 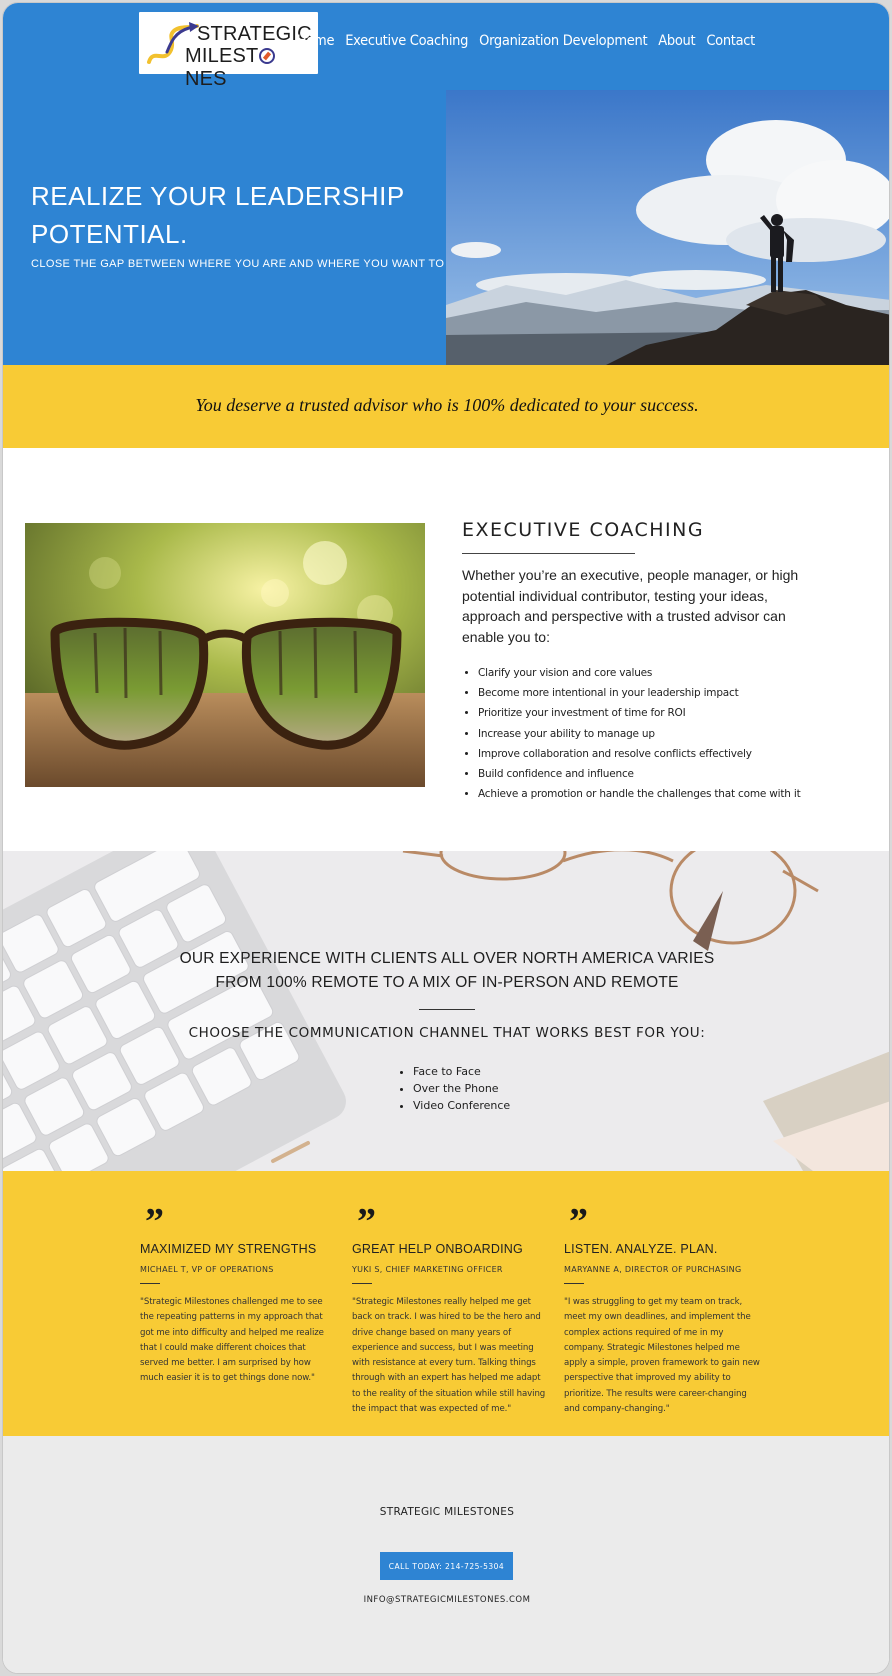 What do you see at coordinates (254, 34) in the screenshot?
I see `logo-text-line1: STRATEGIC` at bounding box center [254, 34].